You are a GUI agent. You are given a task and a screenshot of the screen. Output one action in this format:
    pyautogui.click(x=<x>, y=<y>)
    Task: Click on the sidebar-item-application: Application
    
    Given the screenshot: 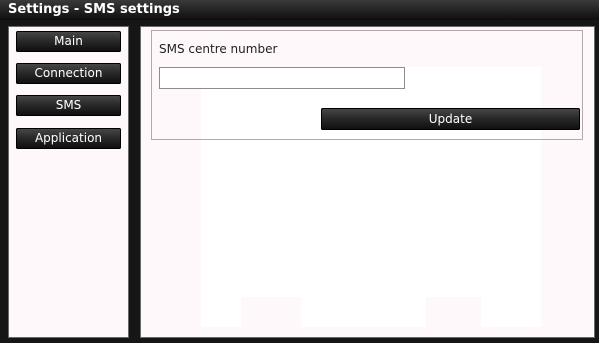 What is the action you would take?
    pyautogui.click(x=68, y=138)
    